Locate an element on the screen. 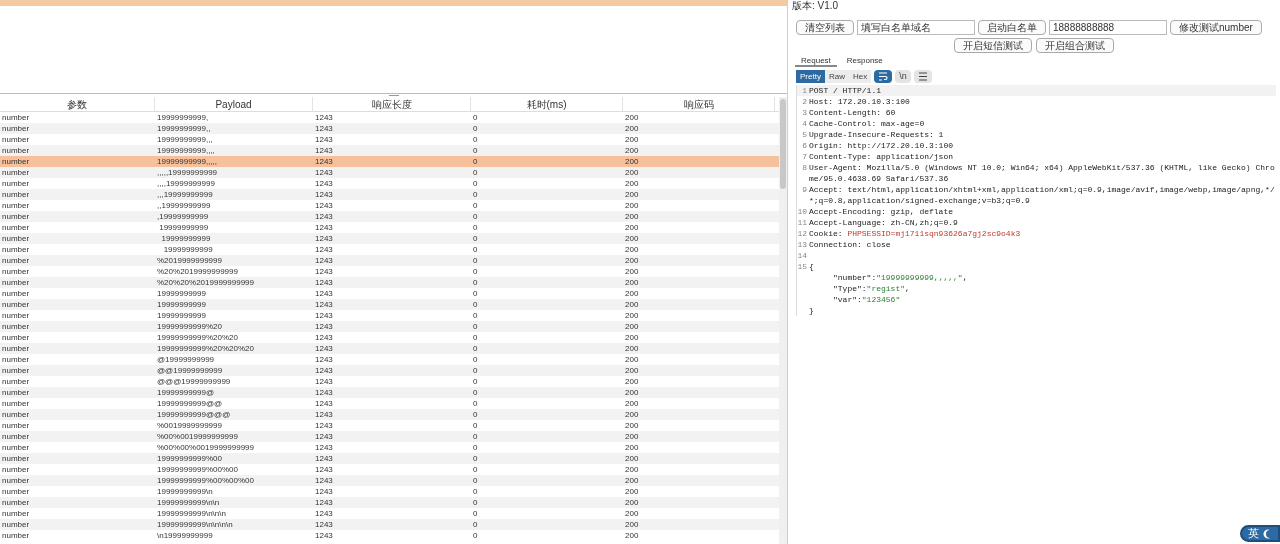 The height and width of the screenshot is (544, 1280). scrollbar is located at coordinates (783, 320).